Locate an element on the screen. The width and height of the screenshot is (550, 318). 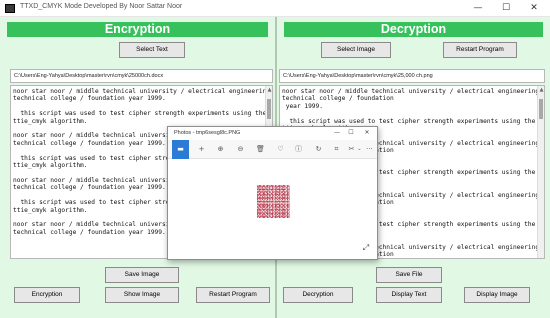
select-image-button: Select Image is located at coordinates (356, 50).